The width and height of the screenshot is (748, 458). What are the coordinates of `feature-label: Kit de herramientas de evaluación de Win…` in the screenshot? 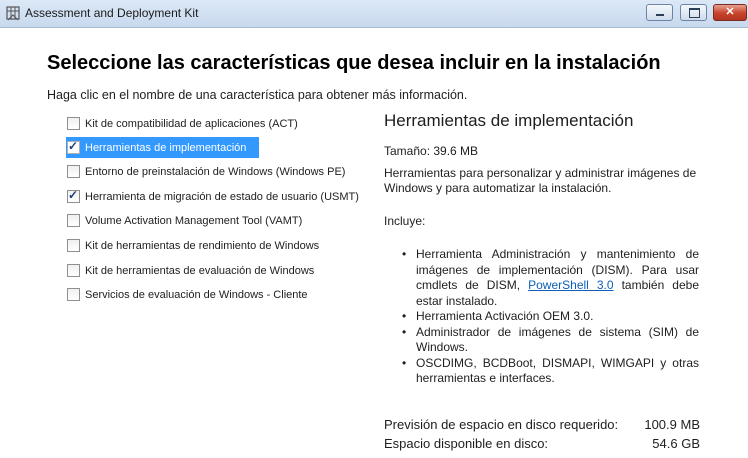 It's located at (199, 271).